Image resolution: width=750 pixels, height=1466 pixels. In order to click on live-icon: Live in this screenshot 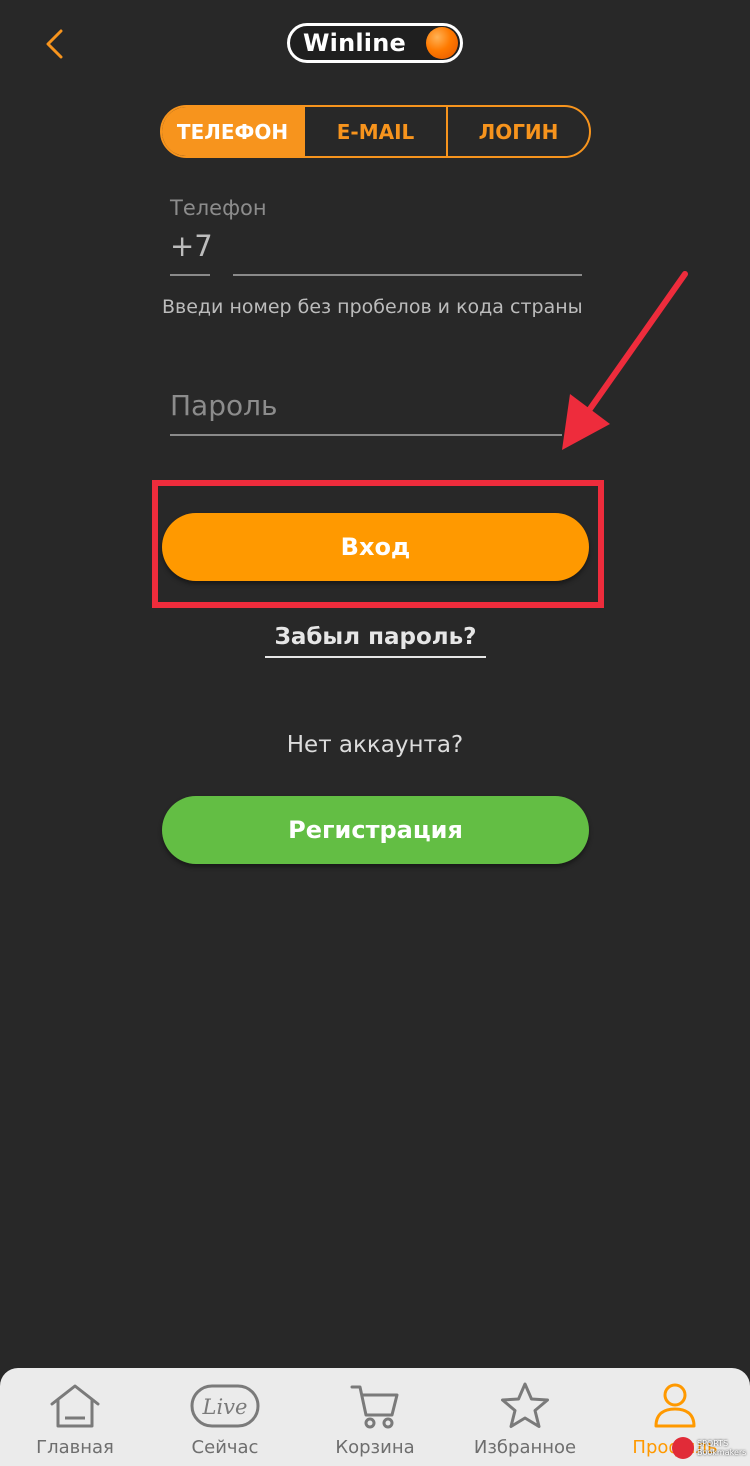, I will do `click(225, 1406)`.